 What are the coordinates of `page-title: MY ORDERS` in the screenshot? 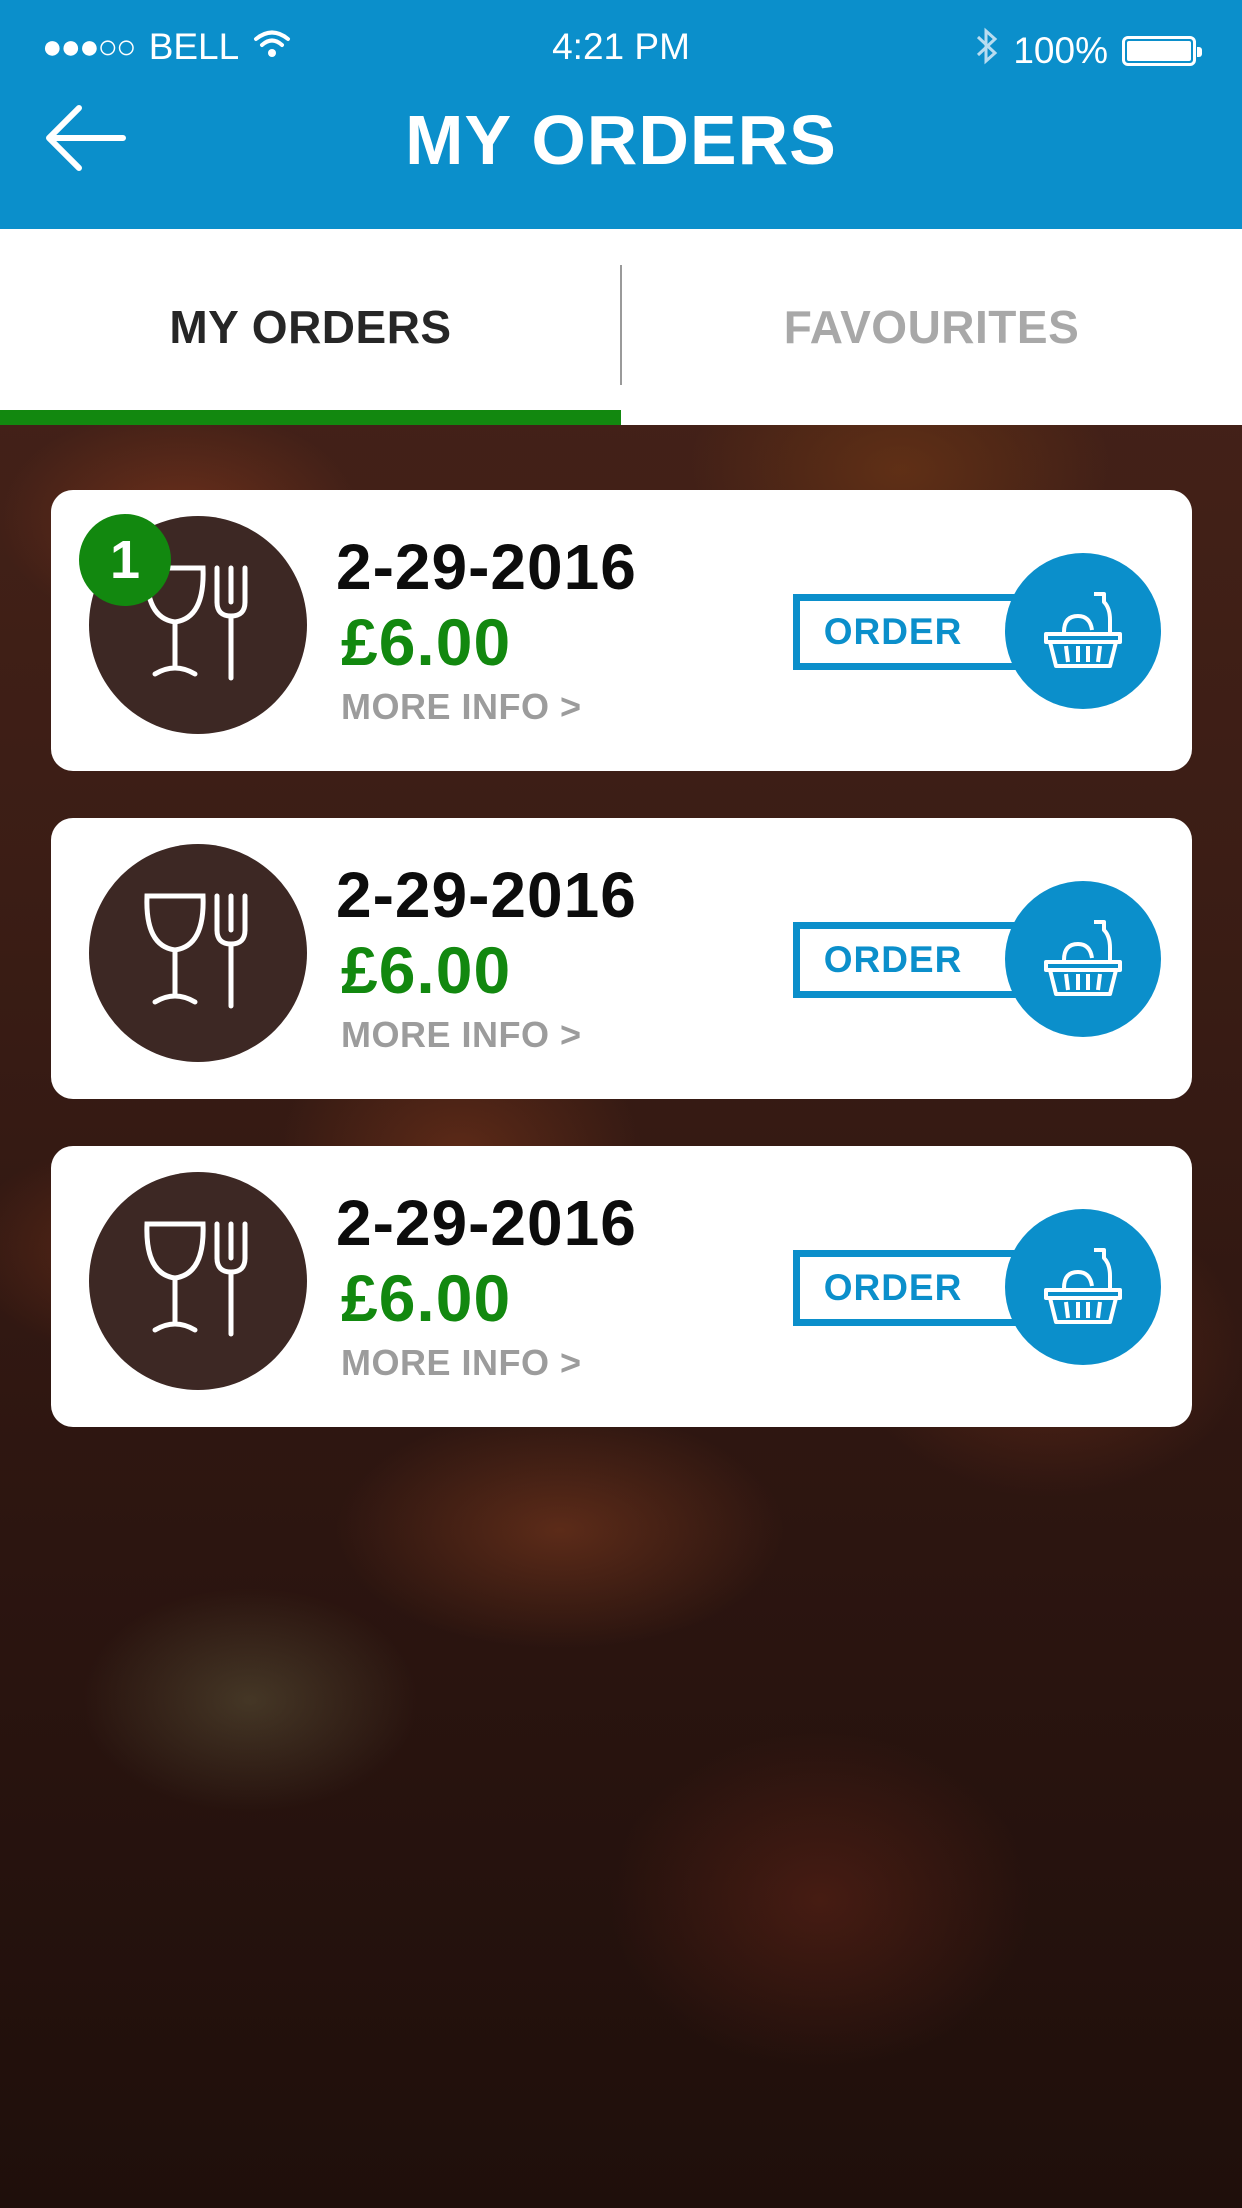 It's located at (621, 140).